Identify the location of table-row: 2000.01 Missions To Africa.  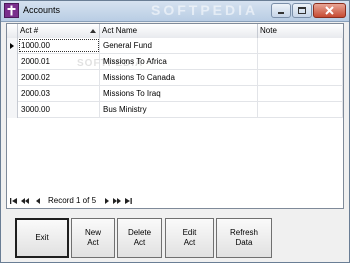
(175, 62).